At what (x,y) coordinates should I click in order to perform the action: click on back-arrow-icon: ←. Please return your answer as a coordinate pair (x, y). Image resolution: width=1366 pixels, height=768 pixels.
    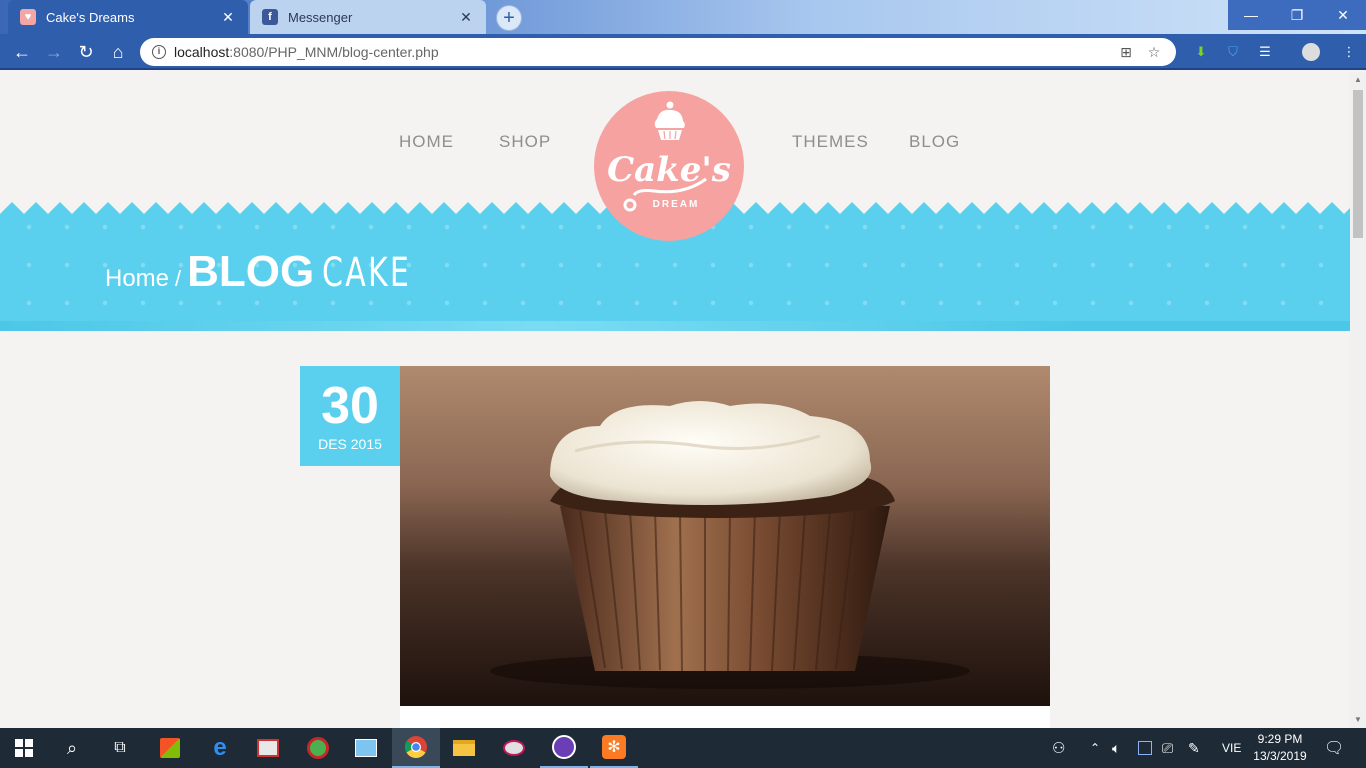
    Looking at the image, I should click on (22, 52).